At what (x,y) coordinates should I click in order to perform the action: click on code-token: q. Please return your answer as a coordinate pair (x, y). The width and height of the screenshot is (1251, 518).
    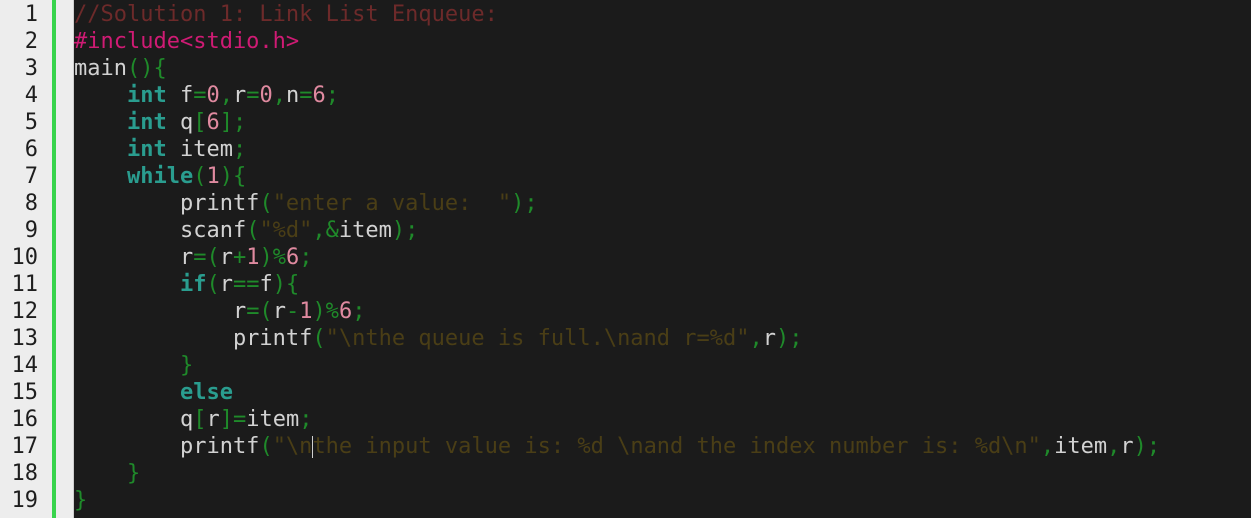
    Looking at the image, I should click on (134, 419).